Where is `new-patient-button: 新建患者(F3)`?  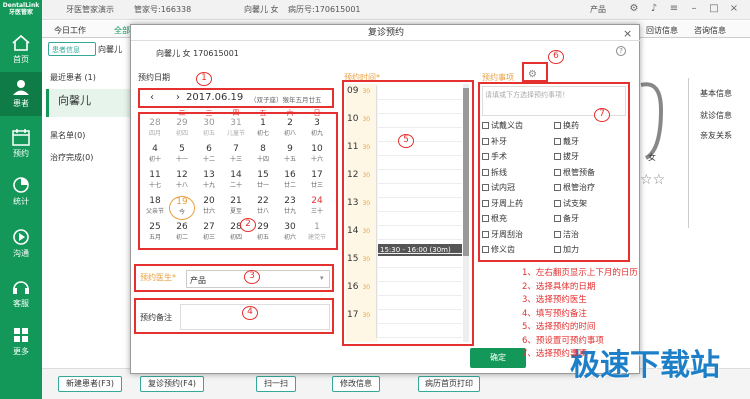
new-patient-button: 新建患者(F3) is located at coordinates (90, 384).